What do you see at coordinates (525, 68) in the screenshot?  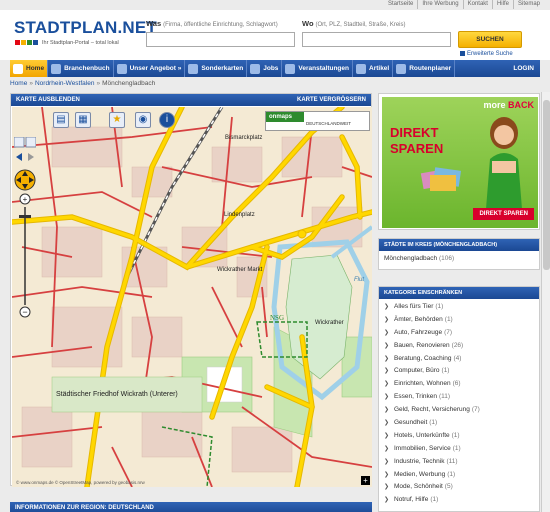 I see `login-link: LOGIN` at bounding box center [525, 68].